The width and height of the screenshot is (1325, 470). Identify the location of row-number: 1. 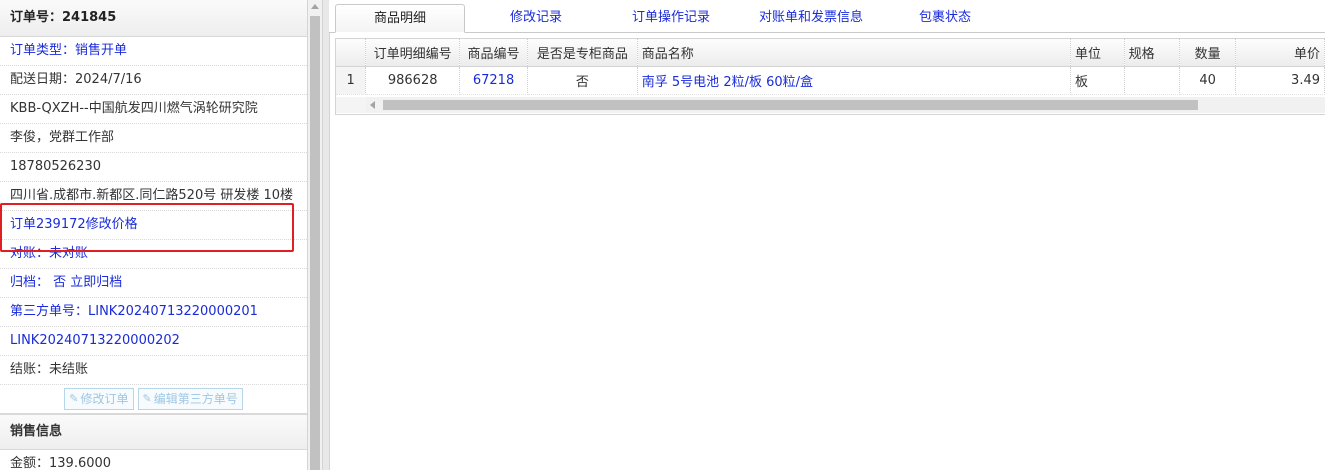
(351, 80).